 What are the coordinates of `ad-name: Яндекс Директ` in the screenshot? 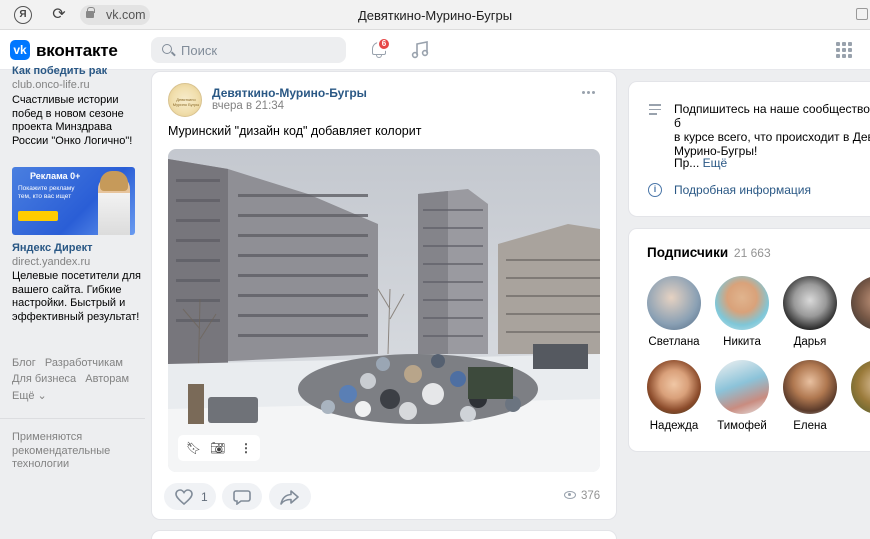 It's located at (52, 248).